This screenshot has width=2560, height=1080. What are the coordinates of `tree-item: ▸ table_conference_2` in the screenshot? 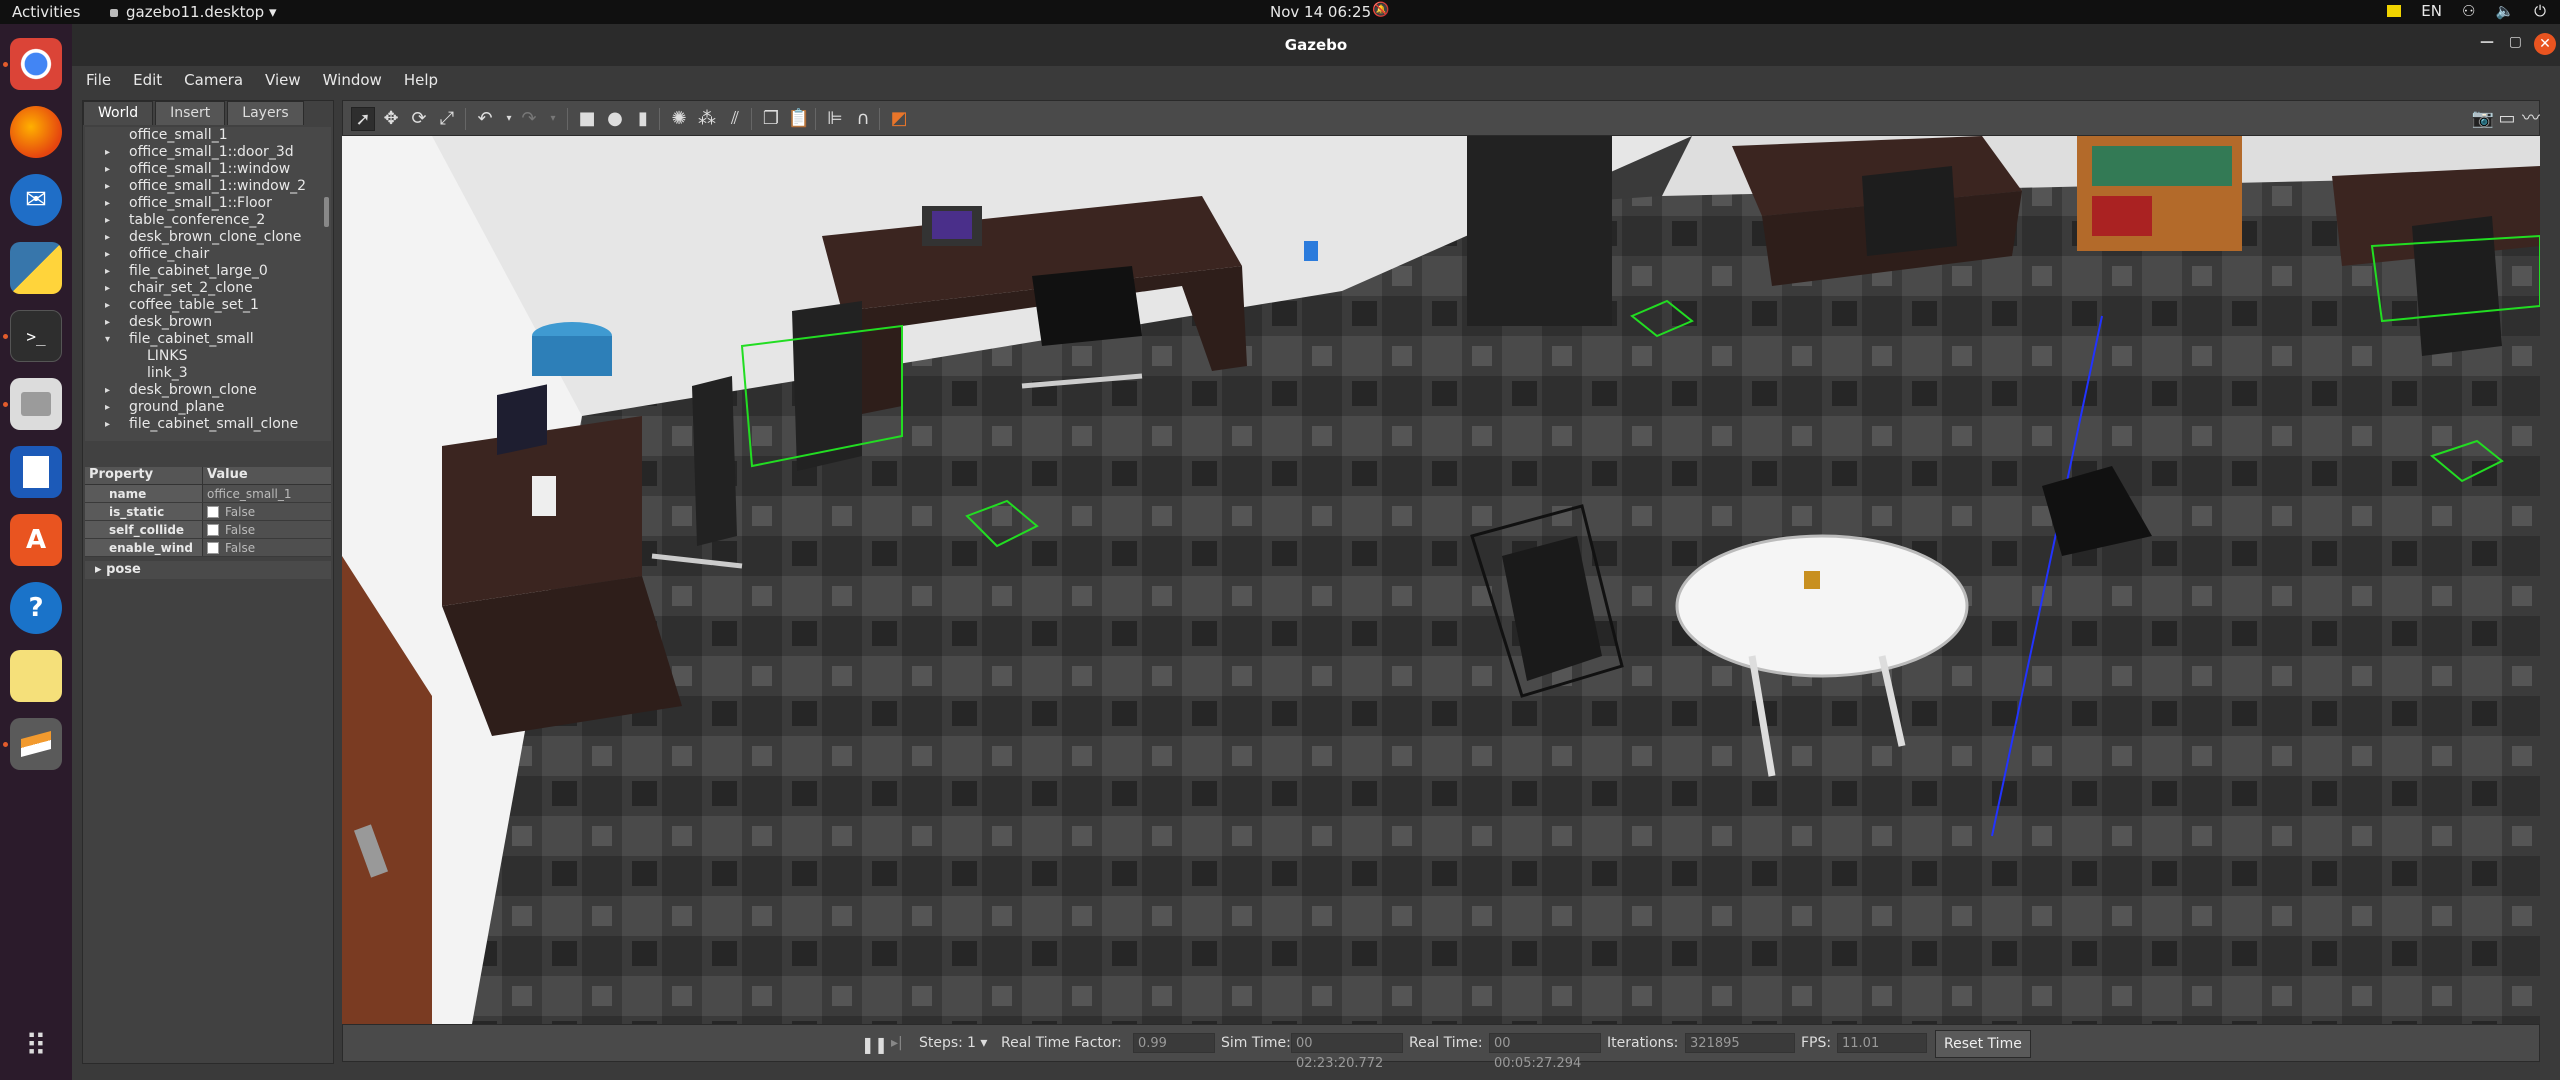 It's located at (208, 220).